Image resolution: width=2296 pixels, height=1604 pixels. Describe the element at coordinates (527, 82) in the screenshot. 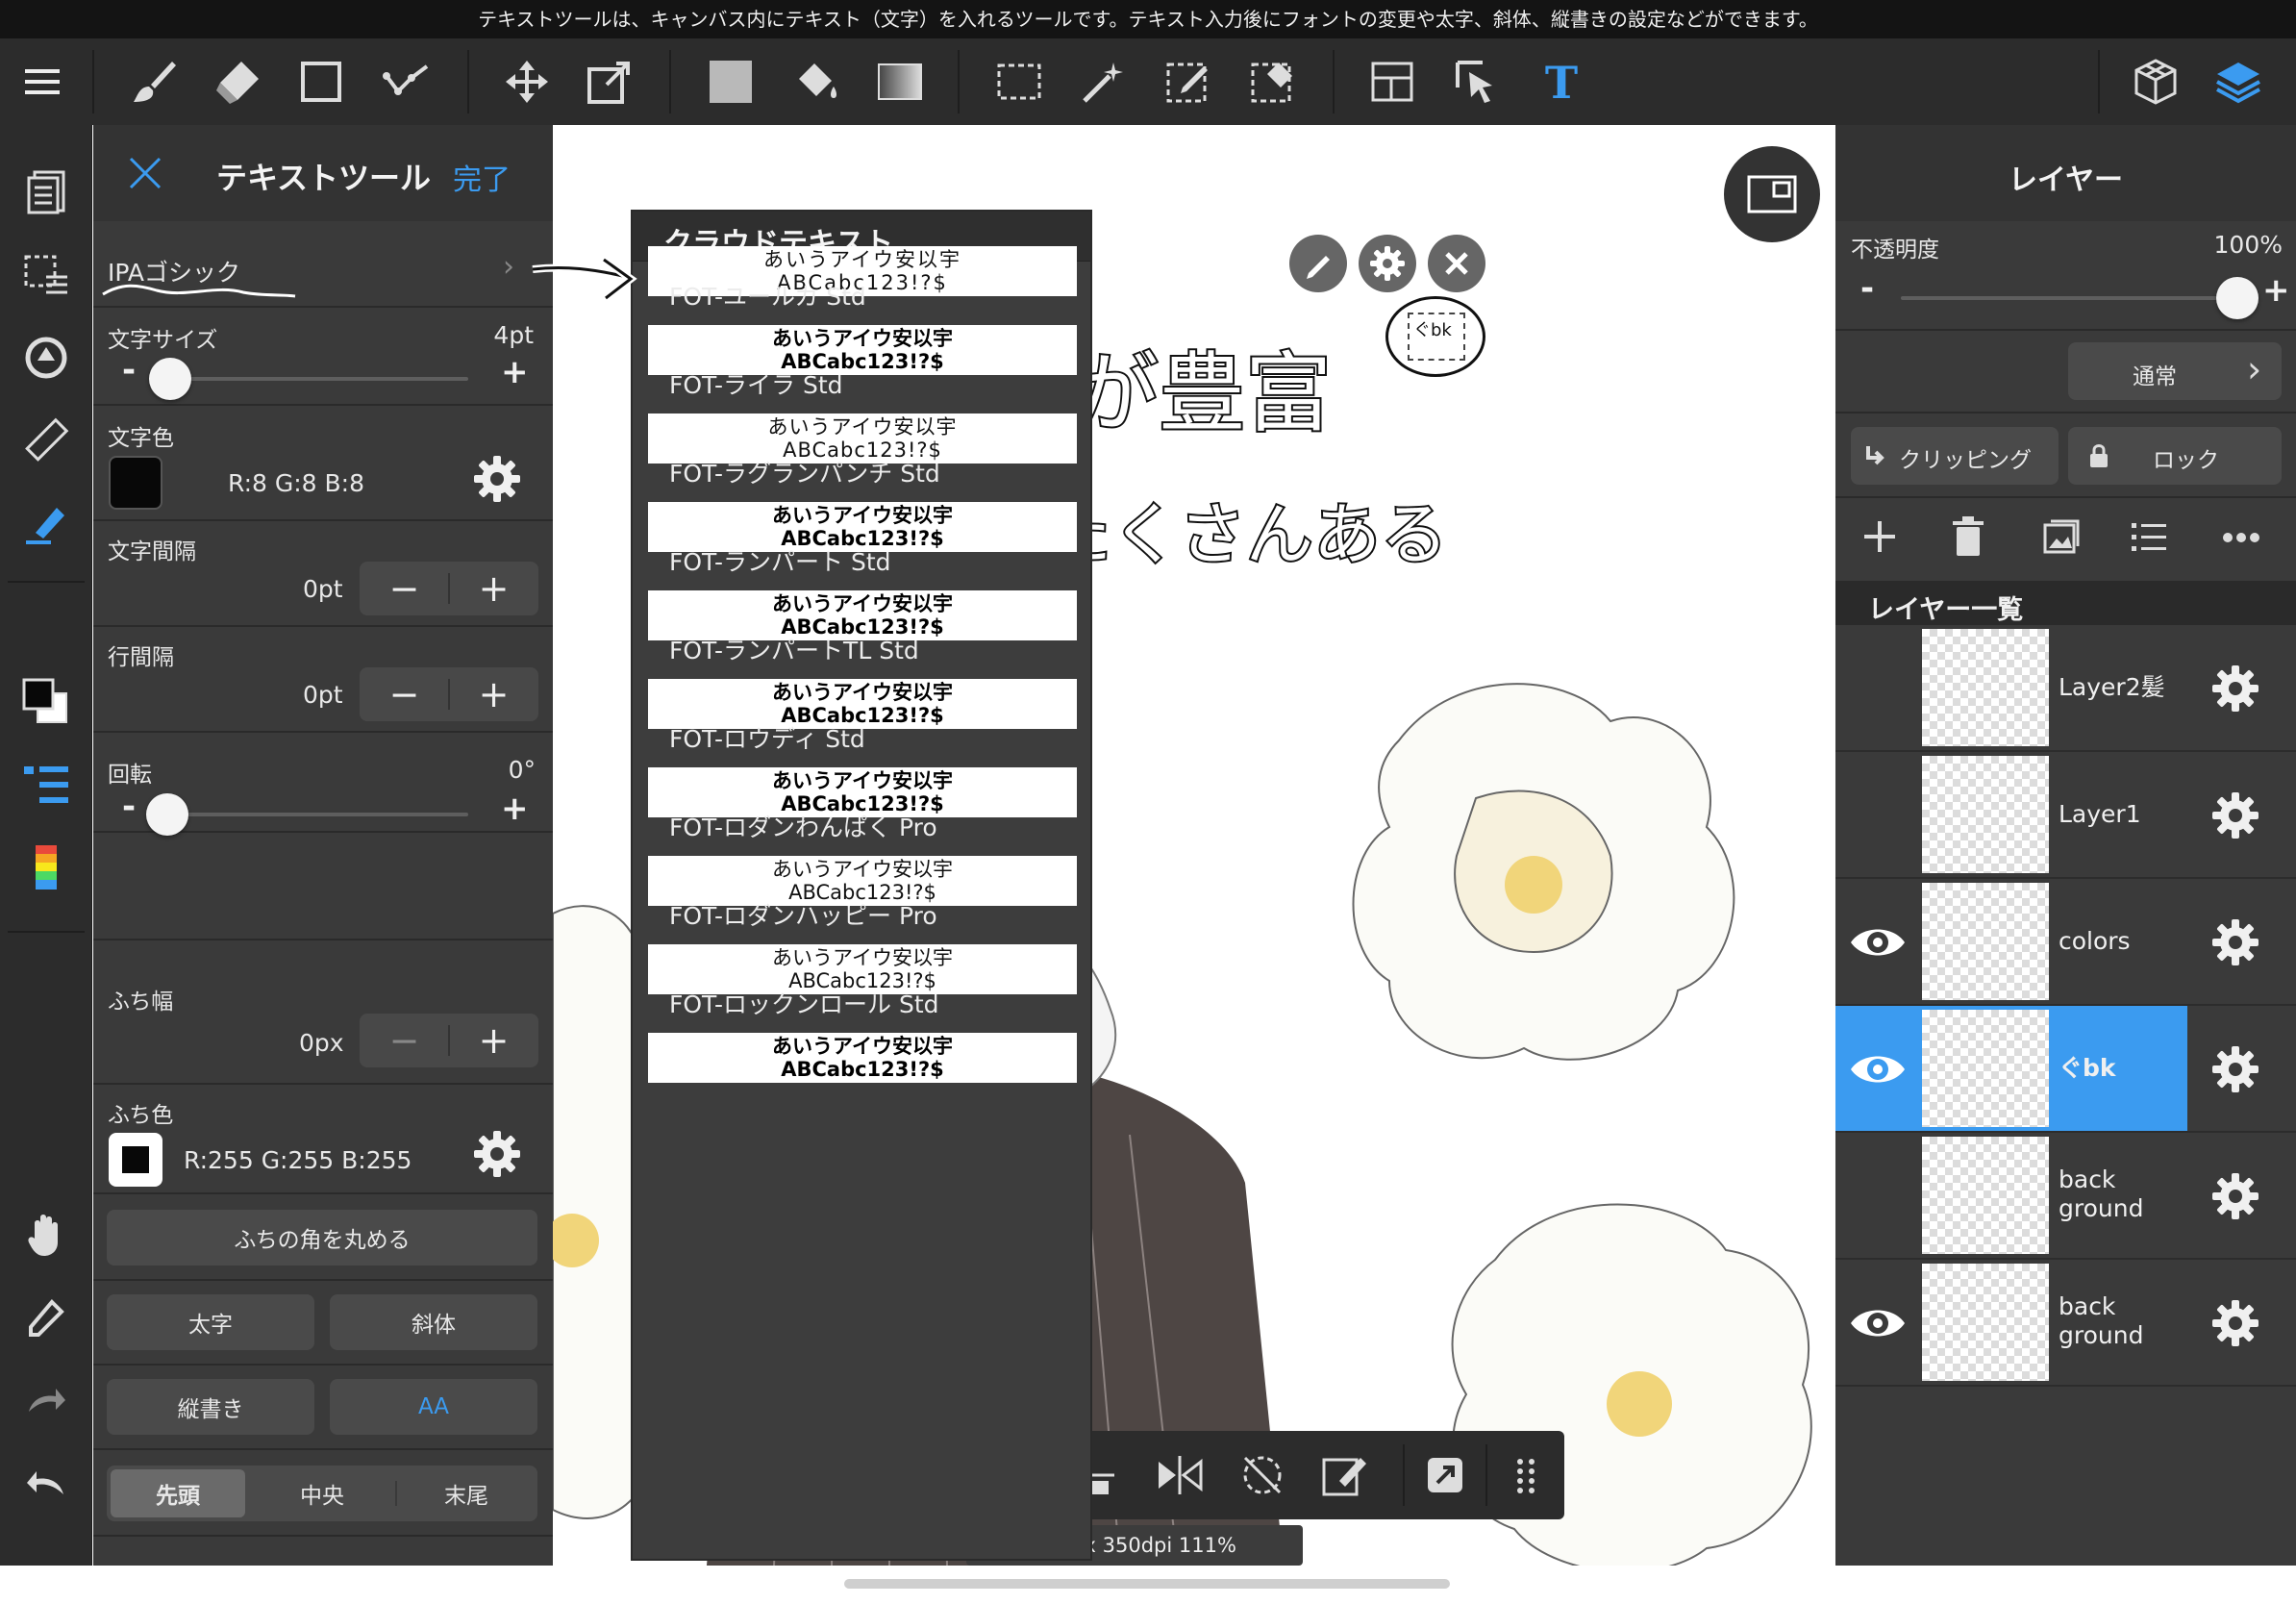

I see `move-icon` at that location.